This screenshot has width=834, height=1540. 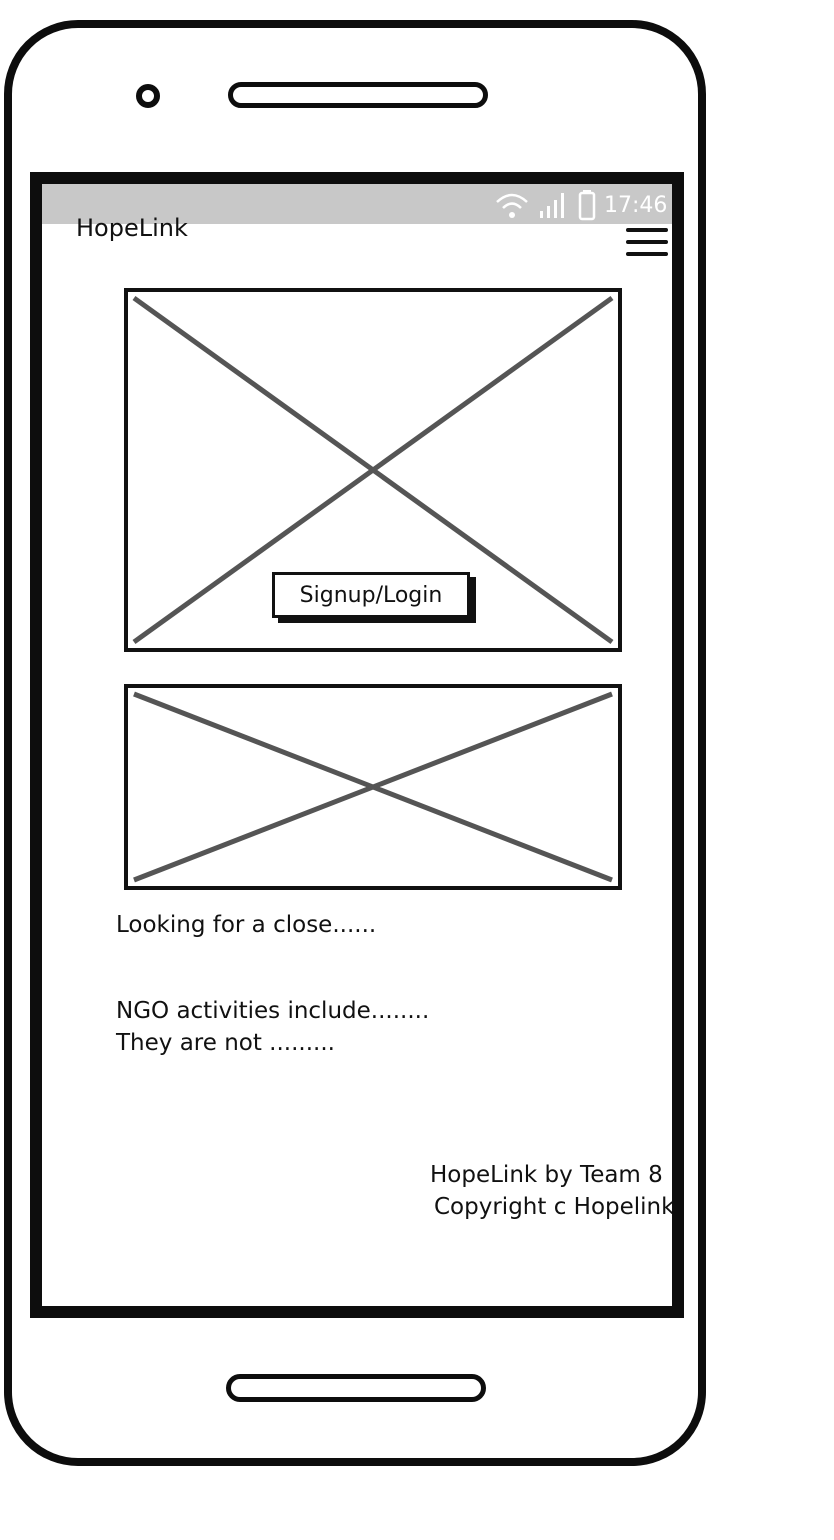 I want to click on status-time: 17:46, so click(x=636, y=205).